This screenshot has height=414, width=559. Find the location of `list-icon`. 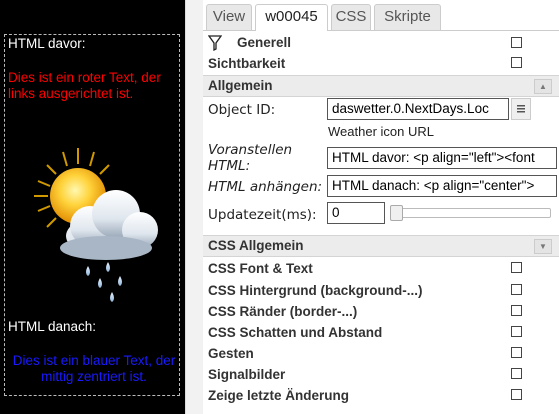

list-icon is located at coordinates (521, 109).